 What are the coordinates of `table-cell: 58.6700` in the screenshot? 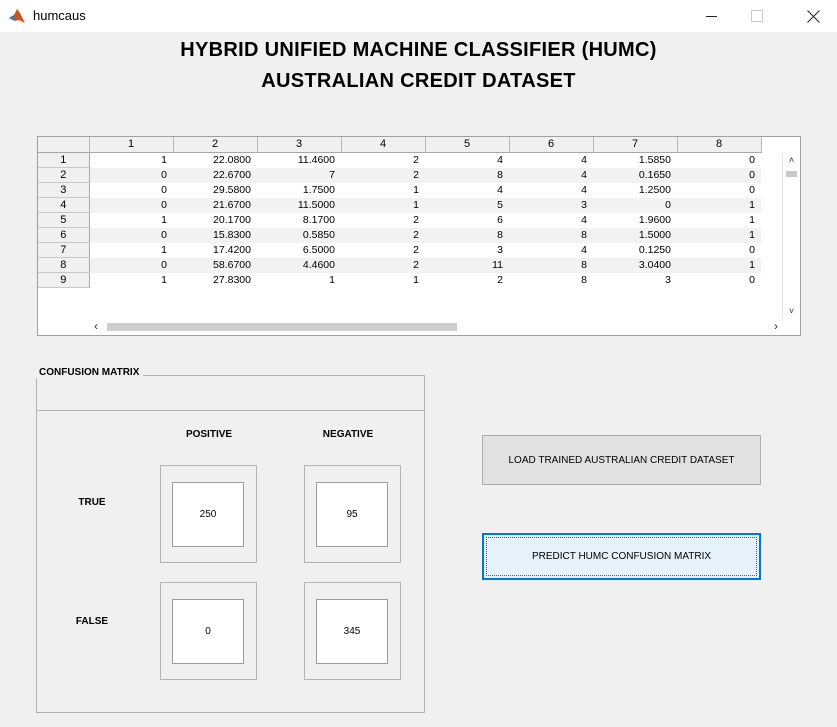 It's located at (215, 265).